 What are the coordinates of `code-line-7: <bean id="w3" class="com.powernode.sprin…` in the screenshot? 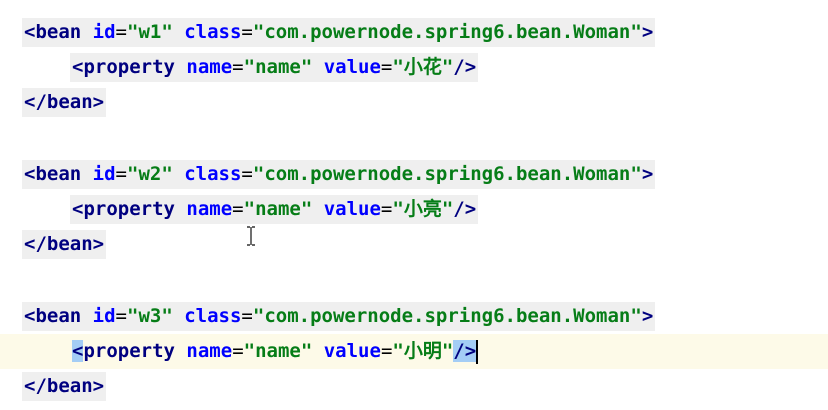 It's located at (414, 316).